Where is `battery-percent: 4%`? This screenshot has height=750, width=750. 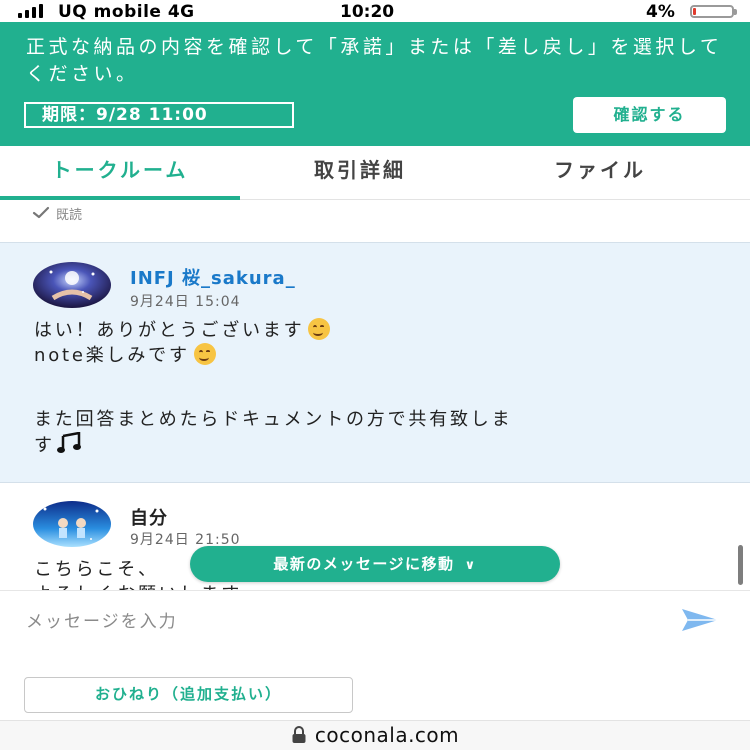 battery-percent: 4% is located at coordinates (660, 12).